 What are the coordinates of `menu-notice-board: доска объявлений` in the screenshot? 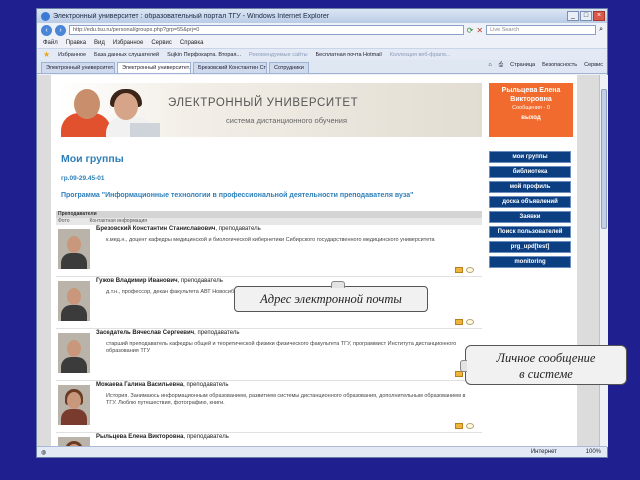 It's located at (530, 202).